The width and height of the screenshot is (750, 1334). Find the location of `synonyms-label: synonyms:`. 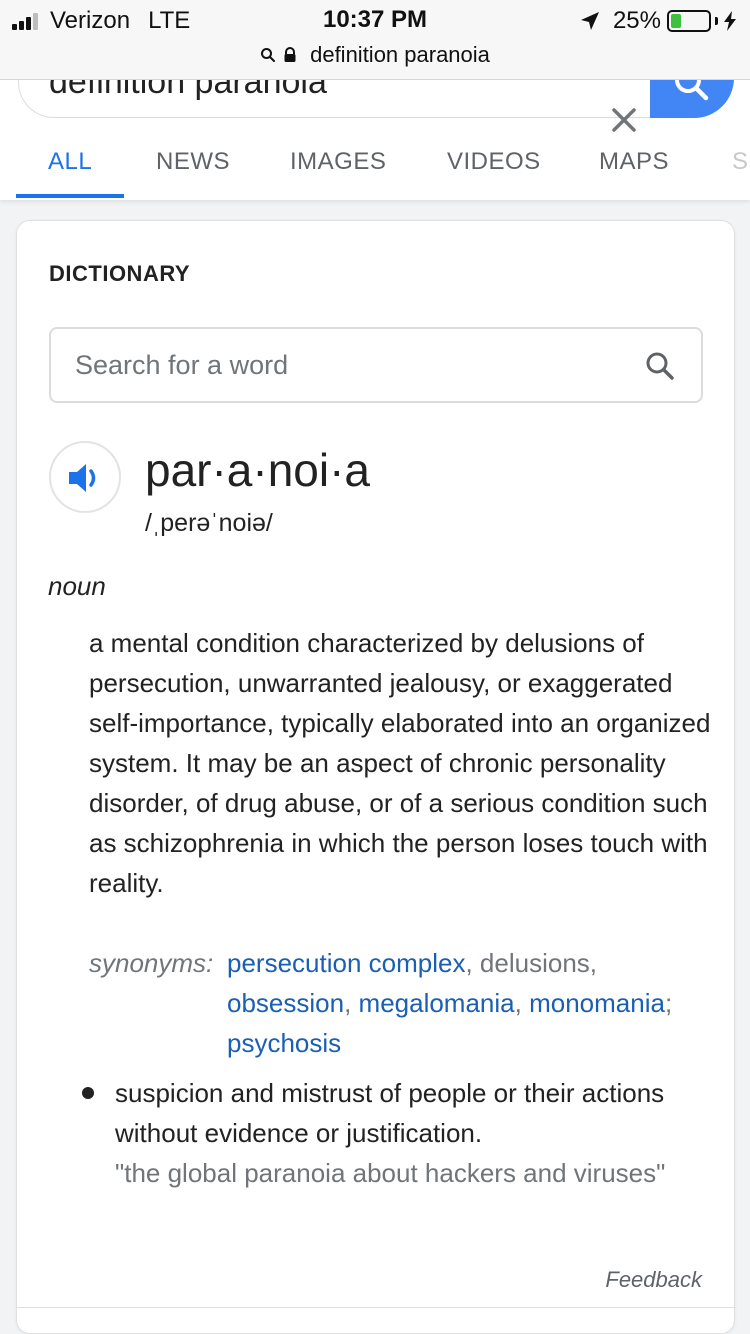

synonyms-label: synonyms: is located at coordinates (151, 963).